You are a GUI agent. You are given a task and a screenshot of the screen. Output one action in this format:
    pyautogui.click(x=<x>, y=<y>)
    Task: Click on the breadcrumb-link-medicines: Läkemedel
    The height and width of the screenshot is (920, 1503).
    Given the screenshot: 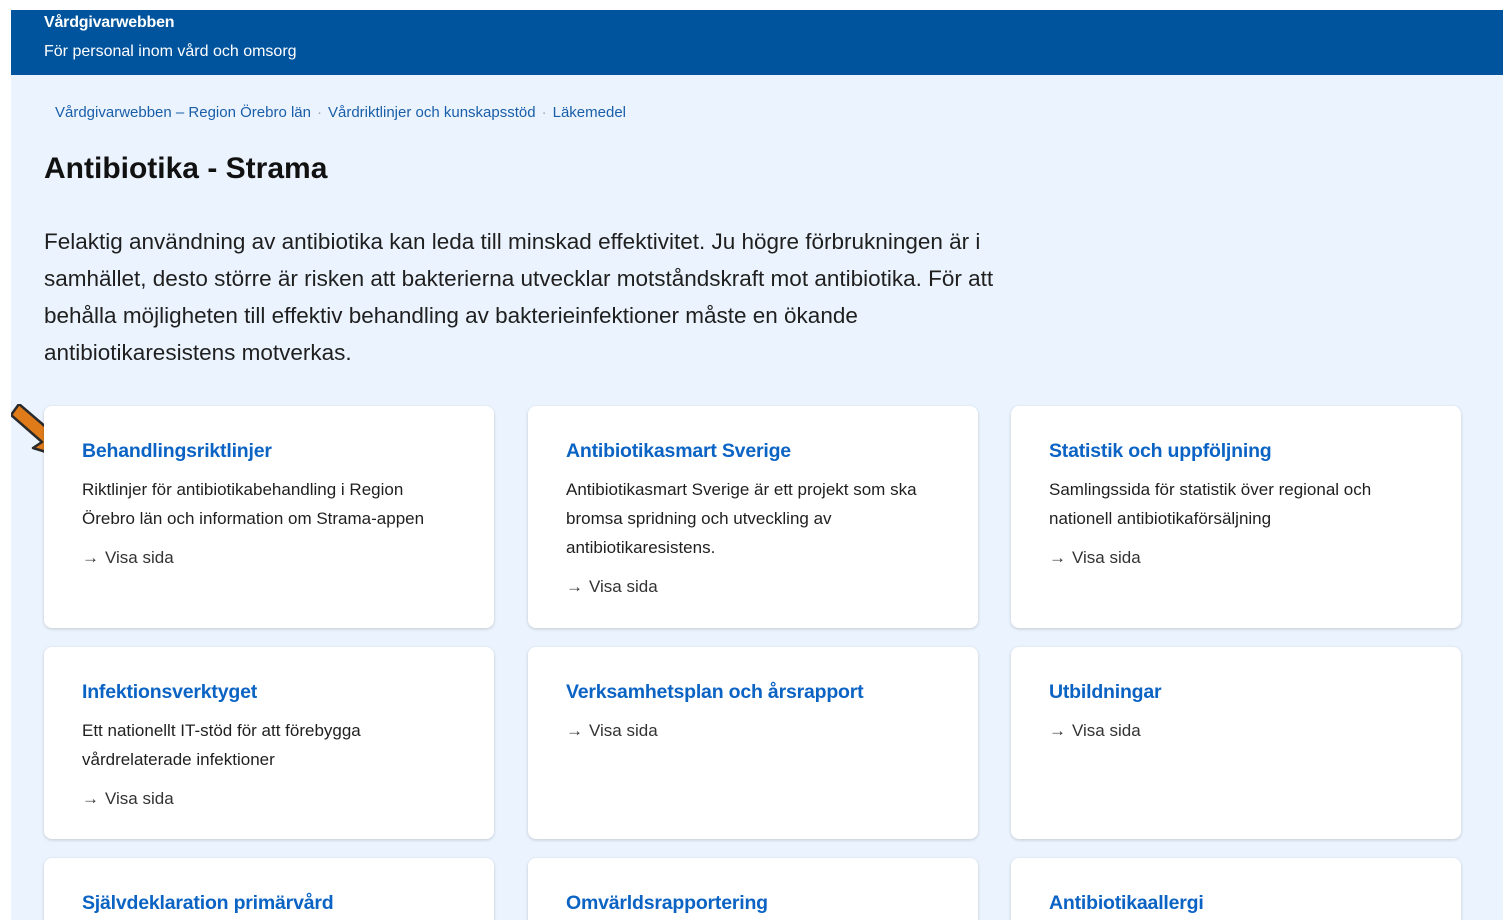 What is the action you would take?
    pyautogui.click(x=589, y=112)
    